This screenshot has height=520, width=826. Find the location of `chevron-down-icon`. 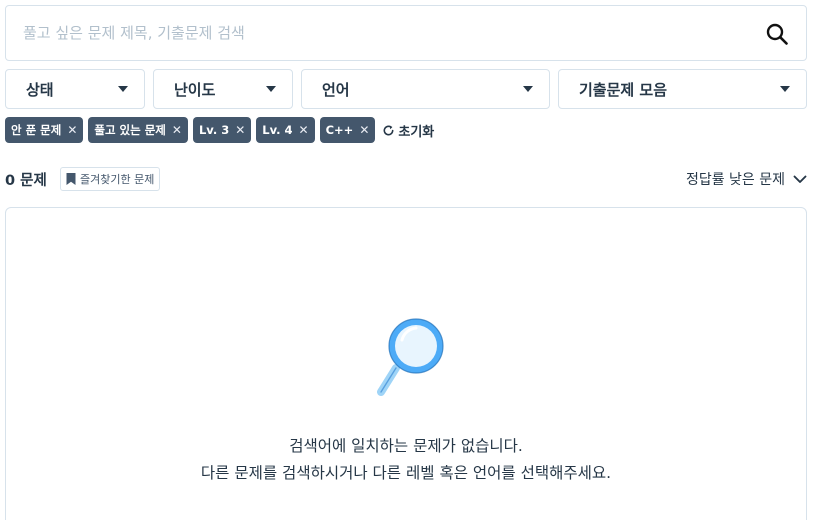

chevron-down-icon is located at coordinates (800, 179).